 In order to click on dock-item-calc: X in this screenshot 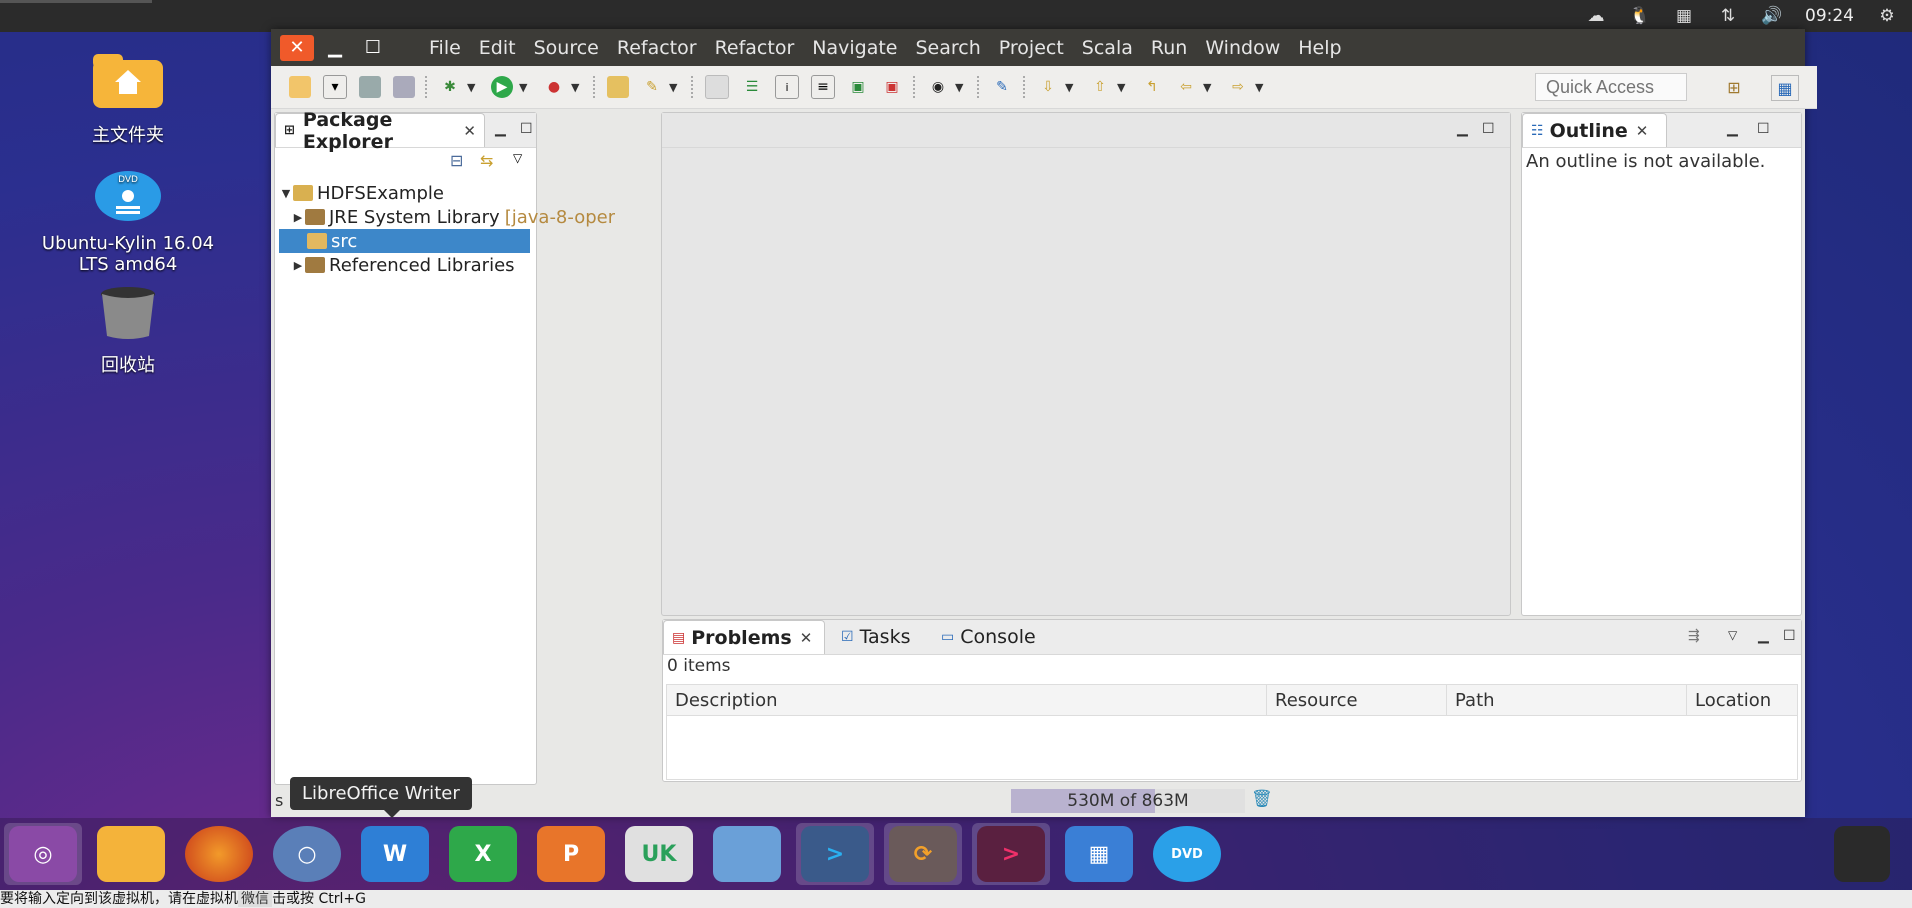, I will do `click(483, 854)`.